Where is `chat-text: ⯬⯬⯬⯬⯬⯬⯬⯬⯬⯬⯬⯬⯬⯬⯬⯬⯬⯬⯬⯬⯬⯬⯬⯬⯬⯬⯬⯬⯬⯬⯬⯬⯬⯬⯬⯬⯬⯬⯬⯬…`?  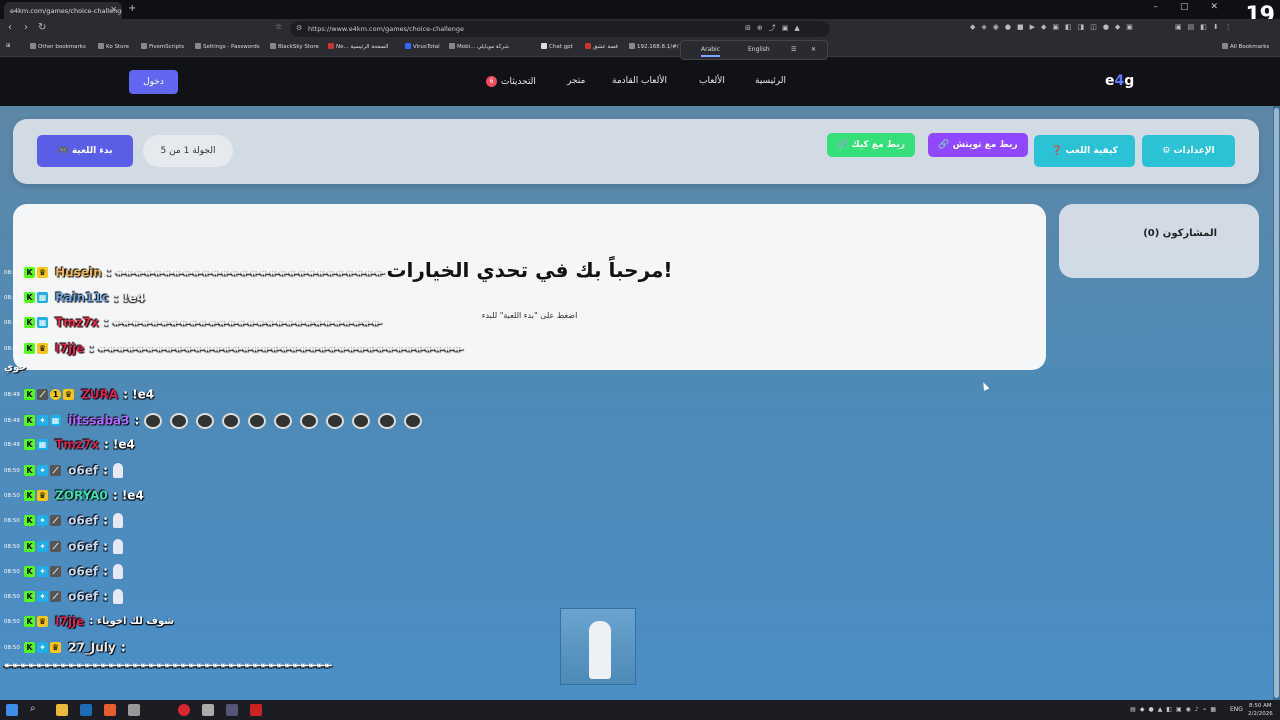
chat-text: ⯬⯬⯬⯬⯬⯬⯬⯬⯬⯬⯬⯬⯬⯬⯬⯬⯬⯬⯬⯬⯬⯬⯬⯬⯬⯬⯬⯬⯬⯬⯬⯬⯬⯬⯬⯬⯬⯬⯬⯬… is located at coordinates (168, 665).